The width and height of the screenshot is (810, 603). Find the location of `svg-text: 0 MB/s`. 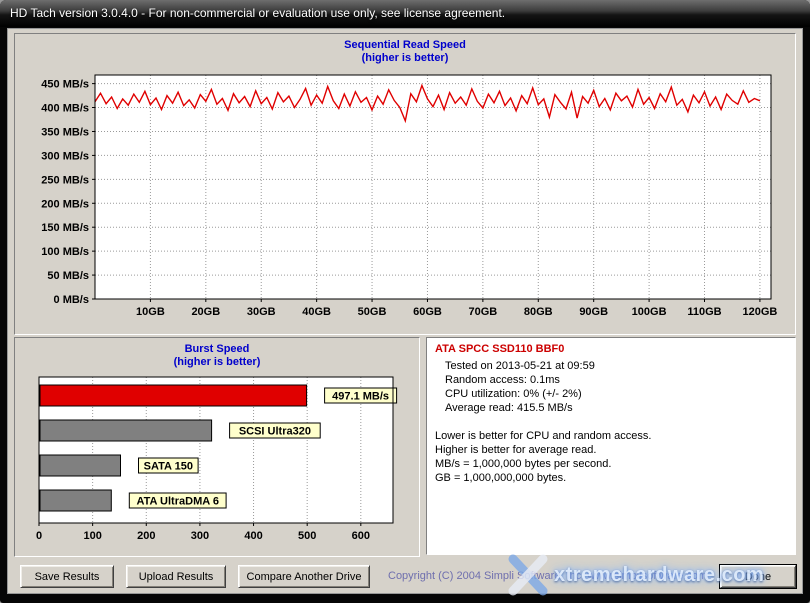

svg-text: 0 MB/s is located at coordinates (71, 300).